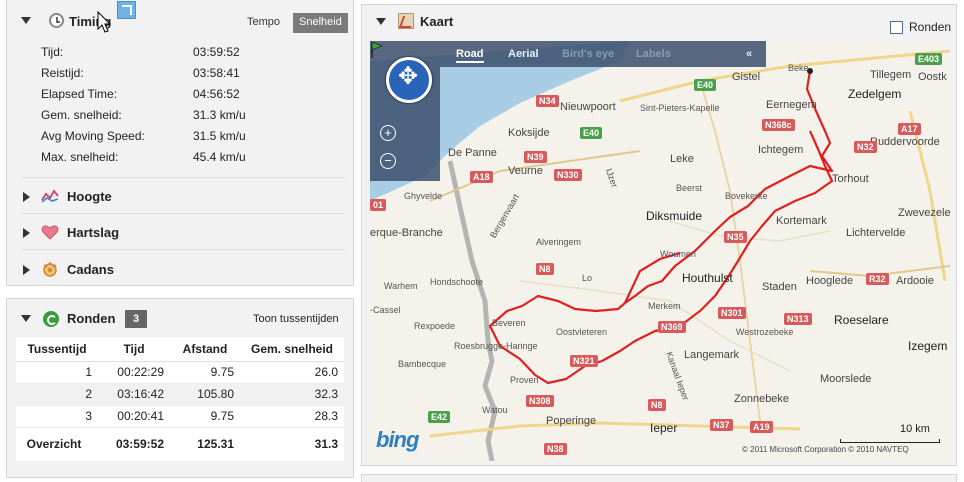 The image size is (964, 482). What do you see at coordinates (186, 54) in the screenshot?
I see `stat-row-tijd: Tijd: 03:59:52` at bounding box center [186, 54].